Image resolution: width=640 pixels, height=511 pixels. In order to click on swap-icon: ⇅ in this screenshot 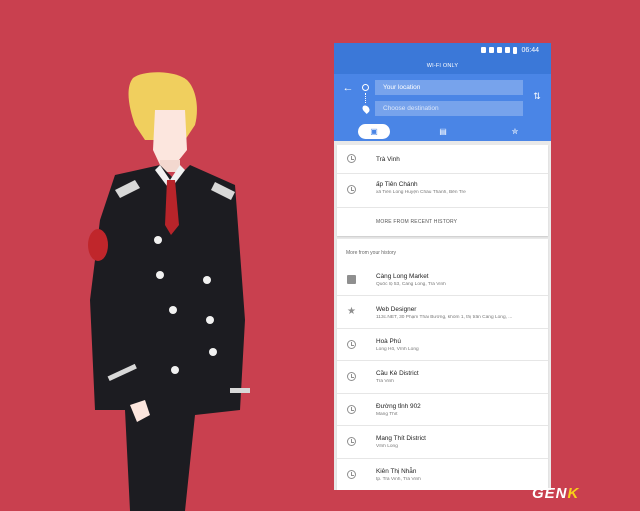, I will do `click(537, 98)`.